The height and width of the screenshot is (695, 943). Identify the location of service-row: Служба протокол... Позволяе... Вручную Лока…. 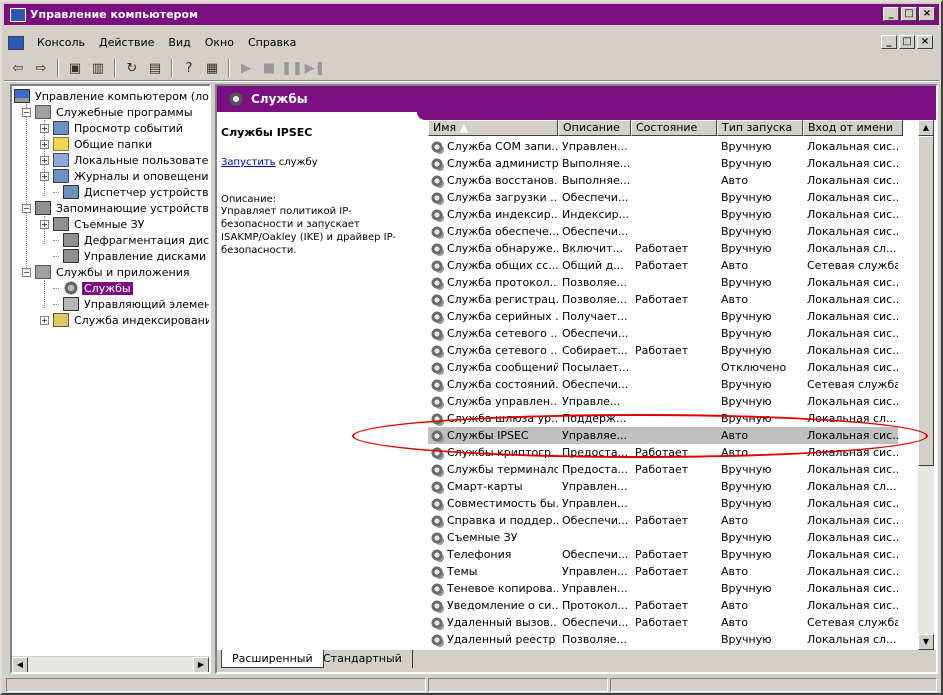
(663, 282).